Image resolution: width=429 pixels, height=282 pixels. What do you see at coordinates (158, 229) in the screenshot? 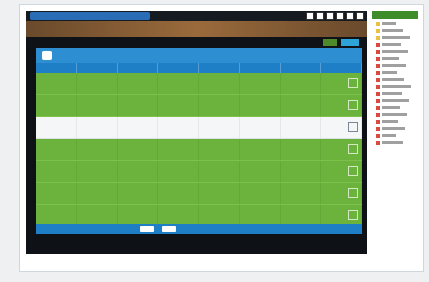
I see `pagination` at bounding box center [158, 229].